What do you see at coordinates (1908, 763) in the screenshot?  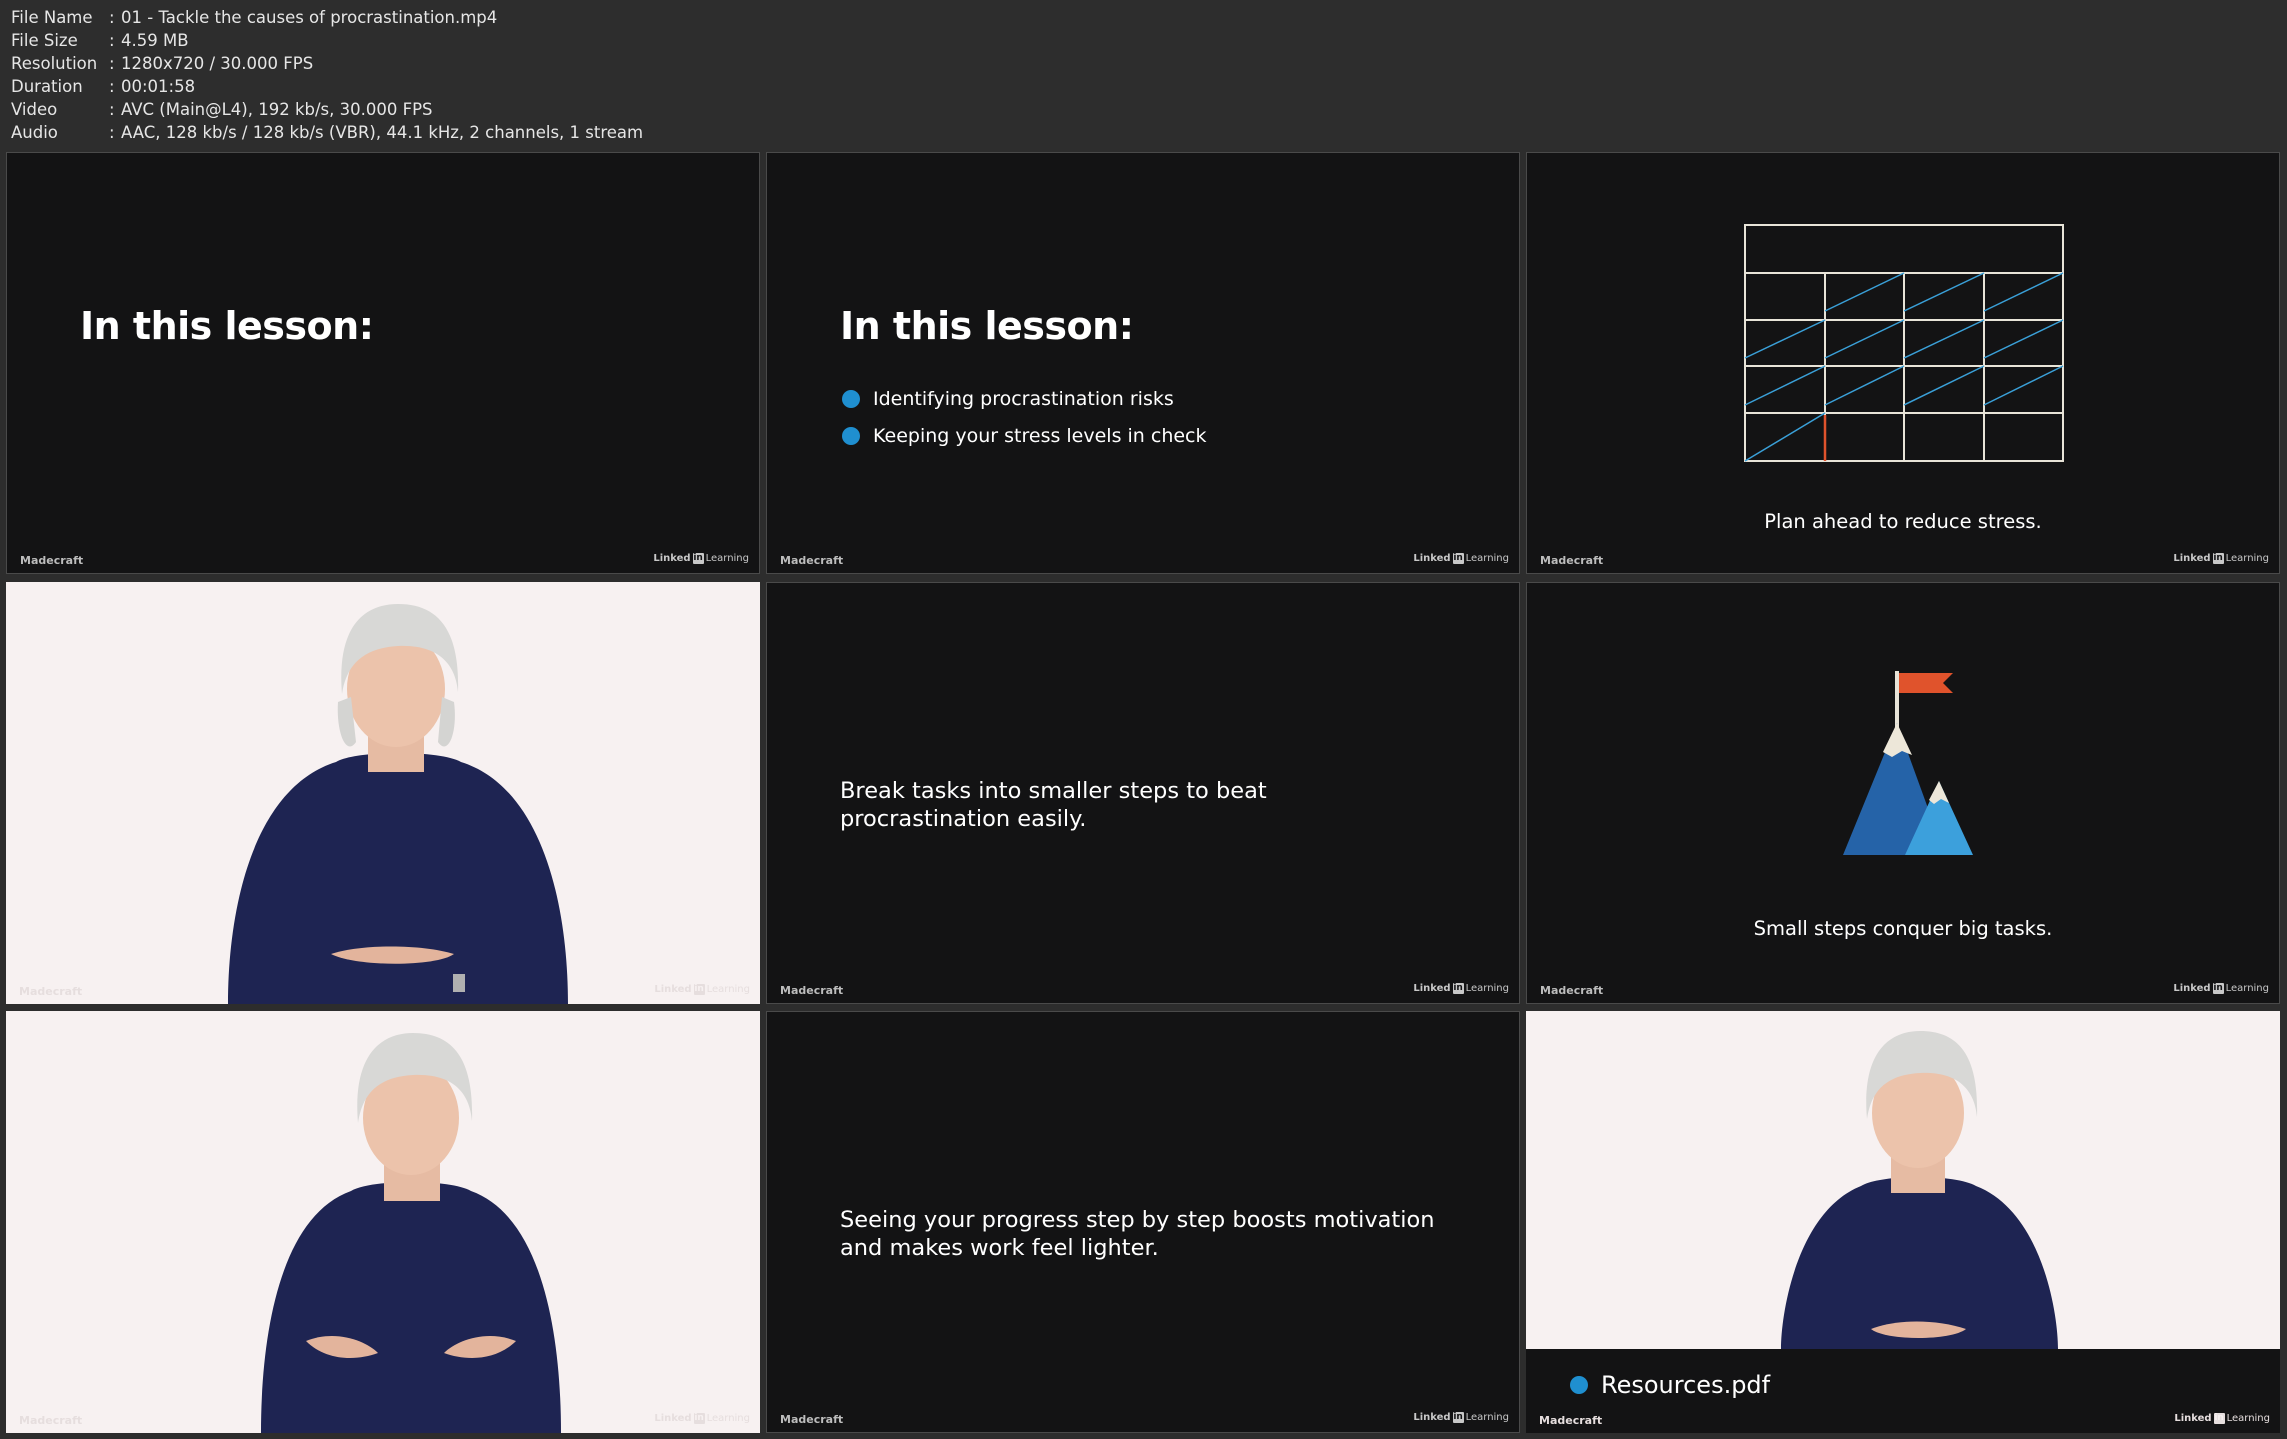 I see `mountain-flag-illustration` at bounding box center [1908, 763].